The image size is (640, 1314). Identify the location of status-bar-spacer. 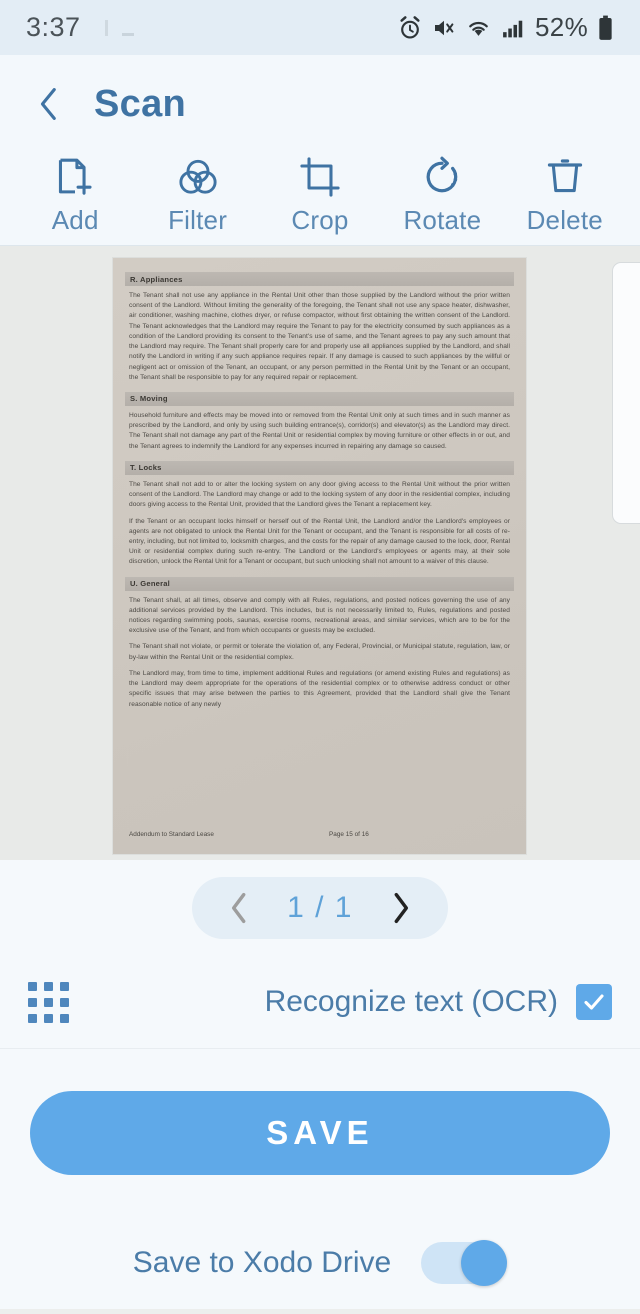
(239, 27).